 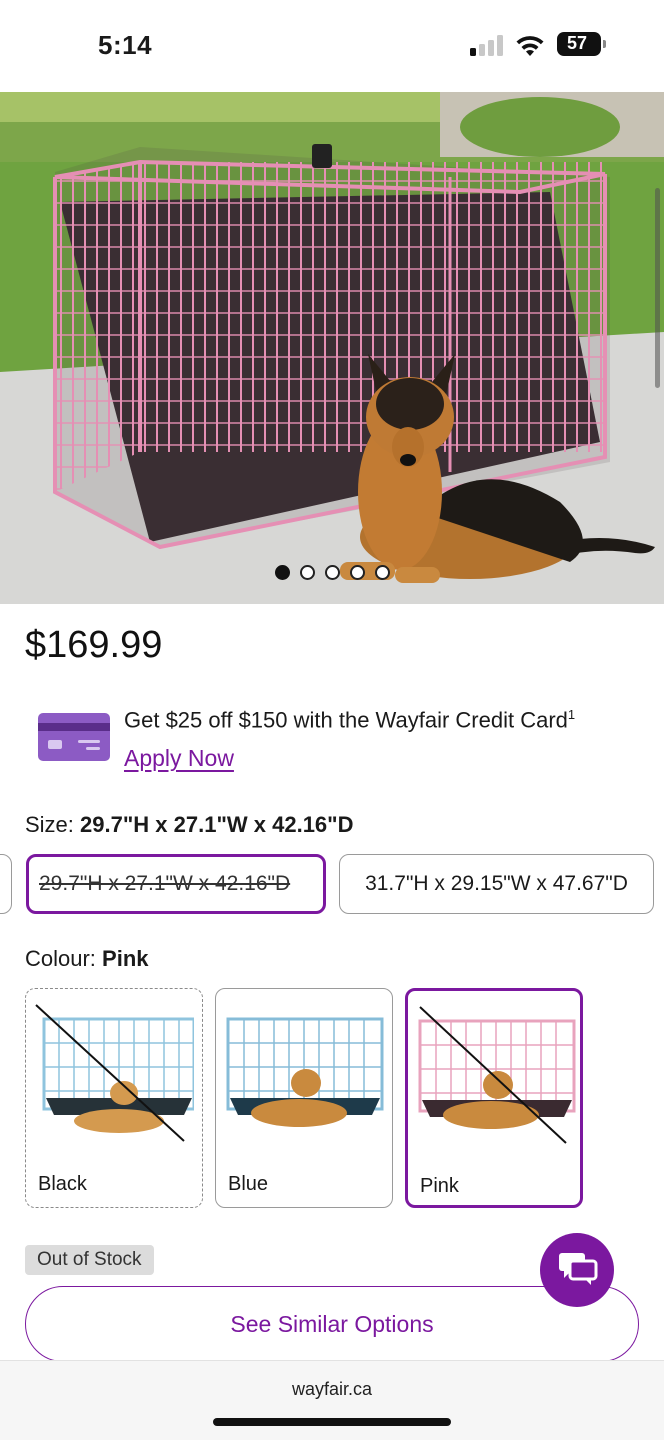 I want to click on apply-now-link: Apply Now, so click(x=179, y=758).